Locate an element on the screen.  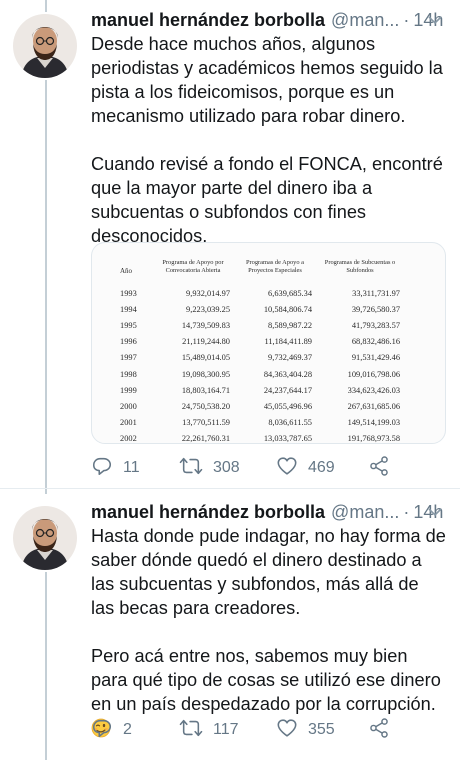
year-cell: 1997 is located at coordinates (128, 358).